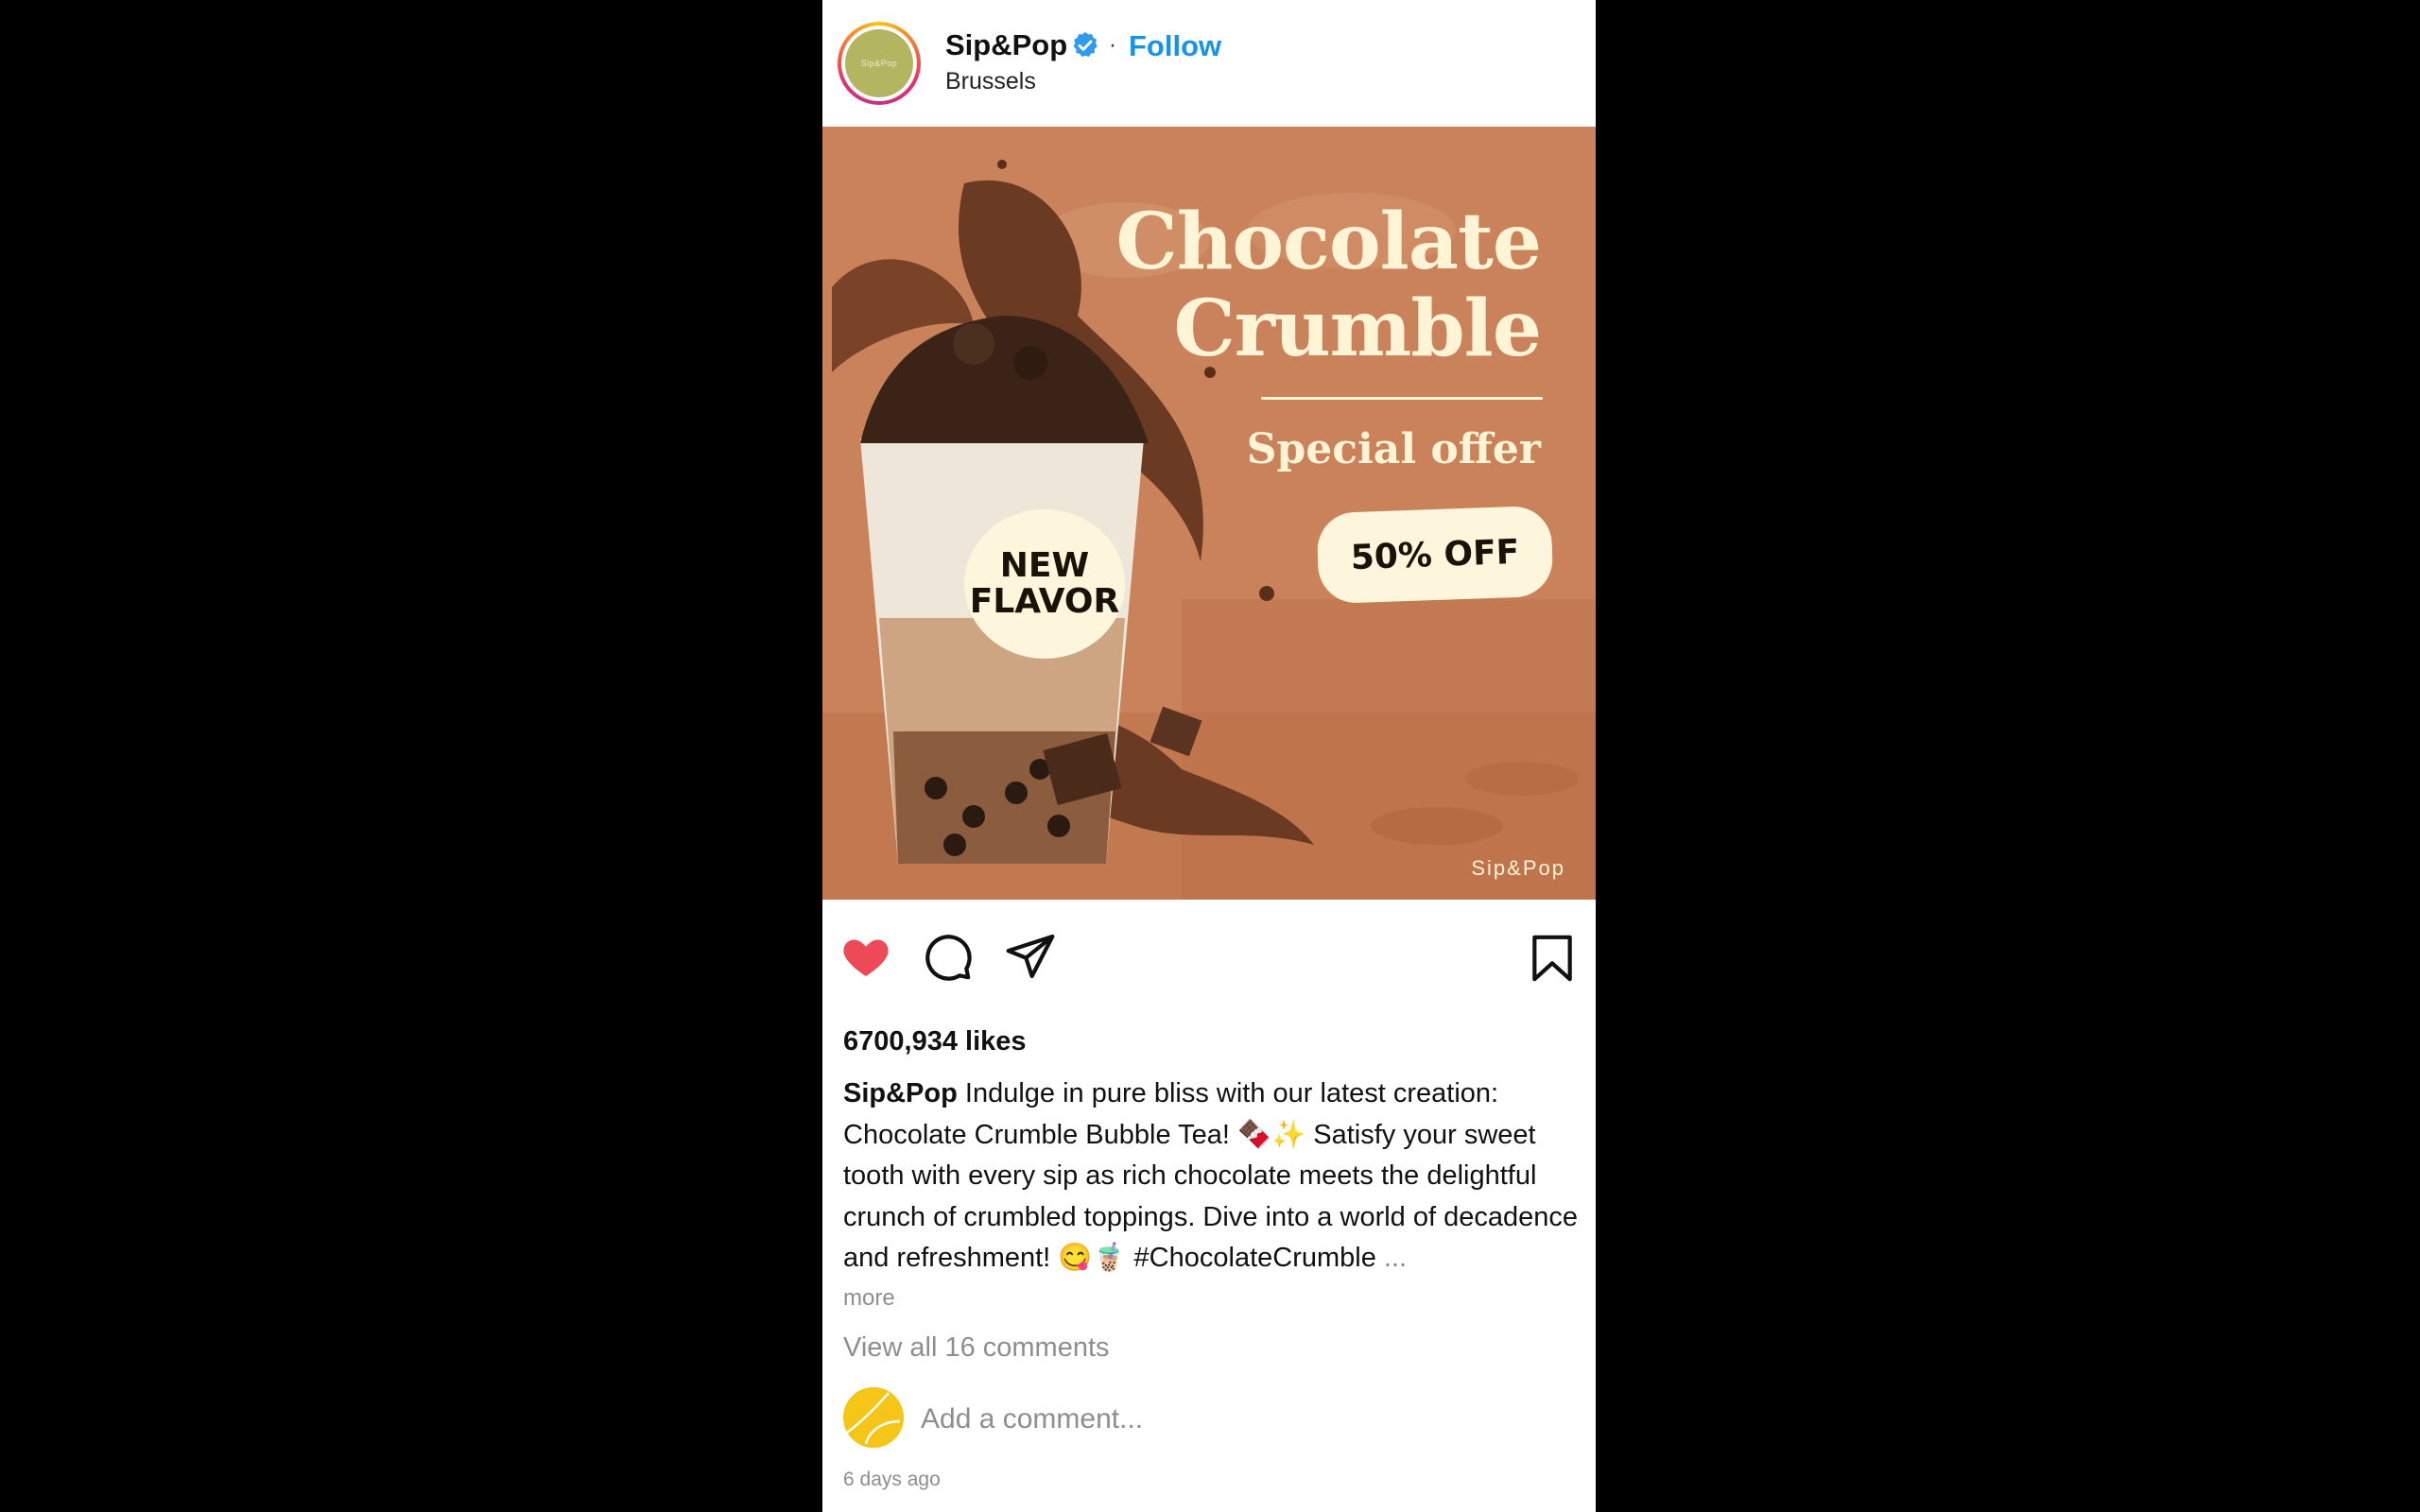  I want to click on follow-button: Follow, so click(1175, 46).